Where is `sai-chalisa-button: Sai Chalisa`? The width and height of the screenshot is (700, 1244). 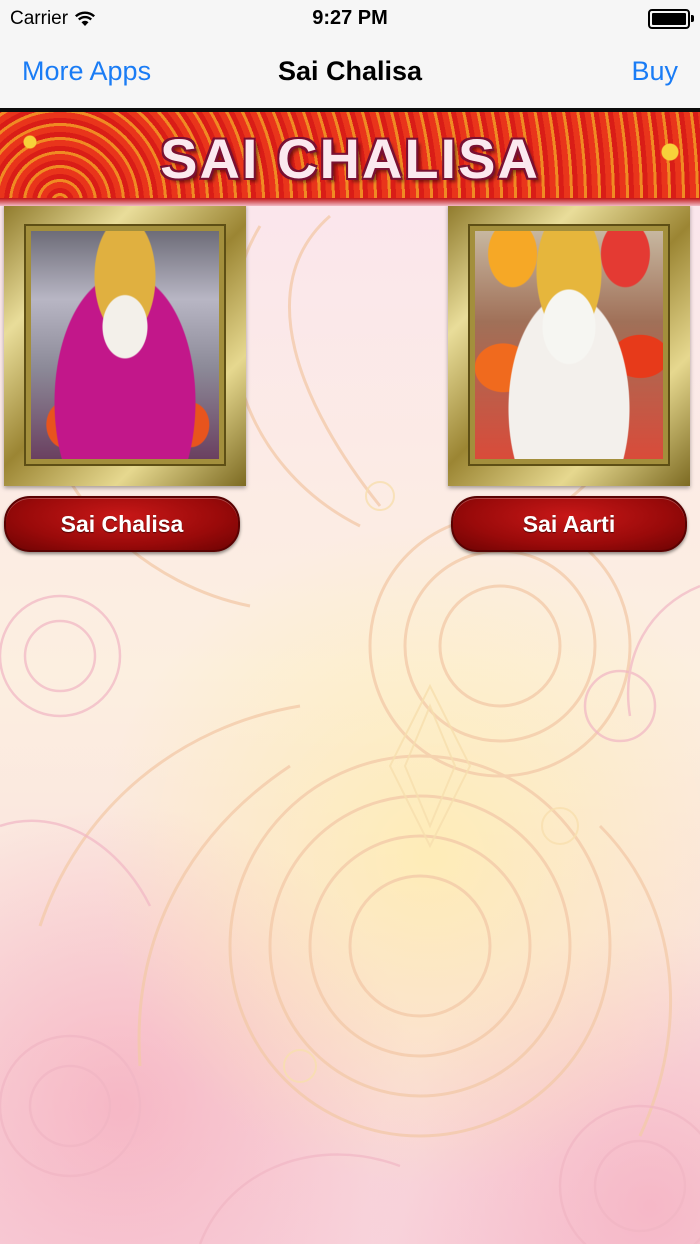
sai-chalisa-button: Sai Chalisa is located at coordinates (122, 524).